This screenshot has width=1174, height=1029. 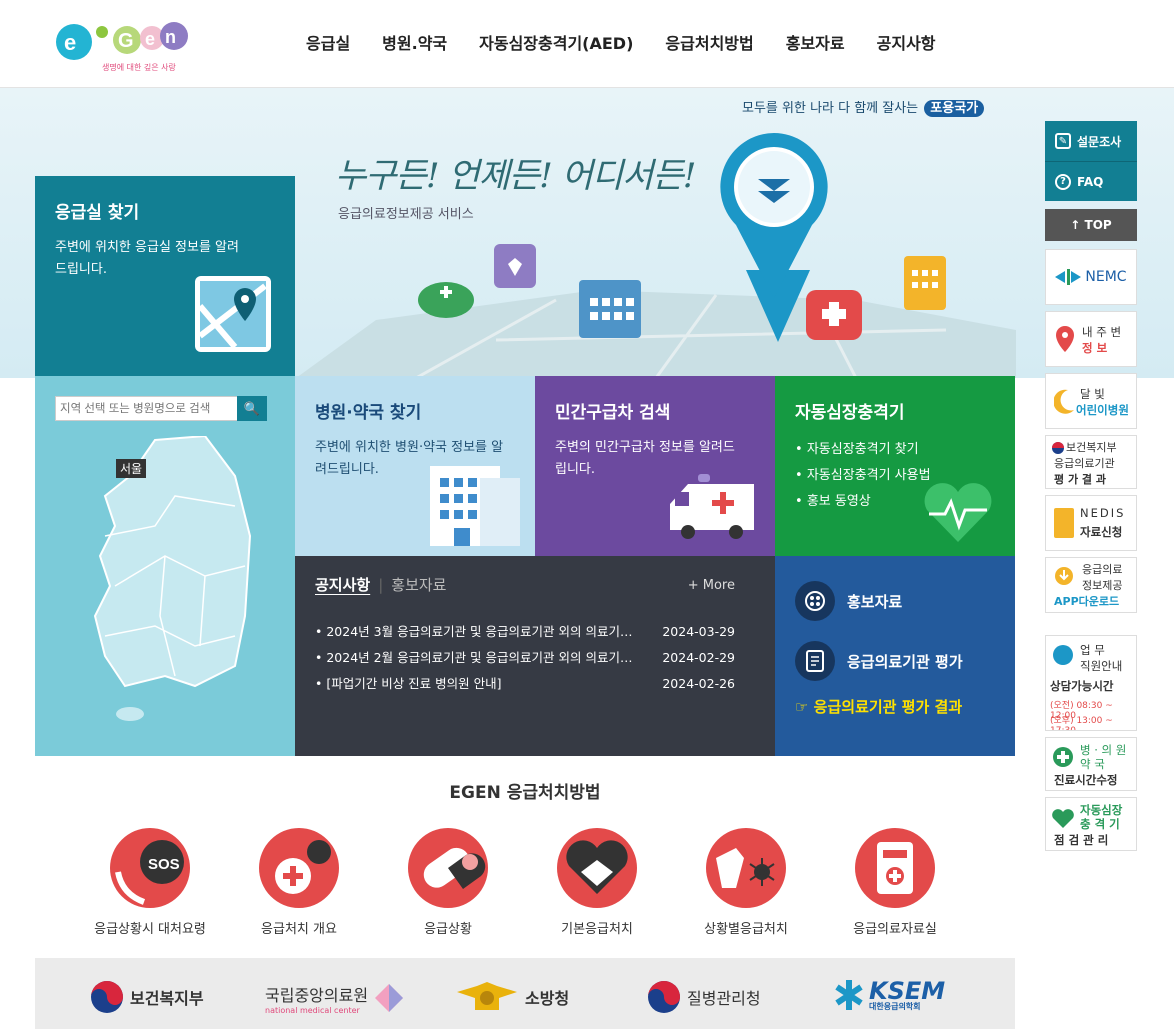 What do you see at coordinates (1064, 523) in the screenshot?
I see `nedis-icon` at bounding box center [1064, 523].